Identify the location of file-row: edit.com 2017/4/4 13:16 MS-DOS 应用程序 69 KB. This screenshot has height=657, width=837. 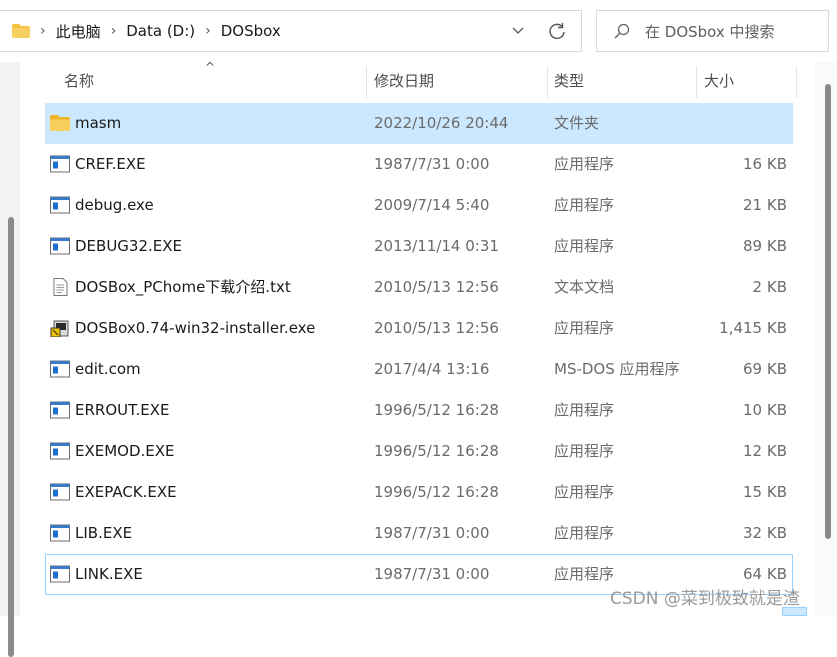
(419, 369).